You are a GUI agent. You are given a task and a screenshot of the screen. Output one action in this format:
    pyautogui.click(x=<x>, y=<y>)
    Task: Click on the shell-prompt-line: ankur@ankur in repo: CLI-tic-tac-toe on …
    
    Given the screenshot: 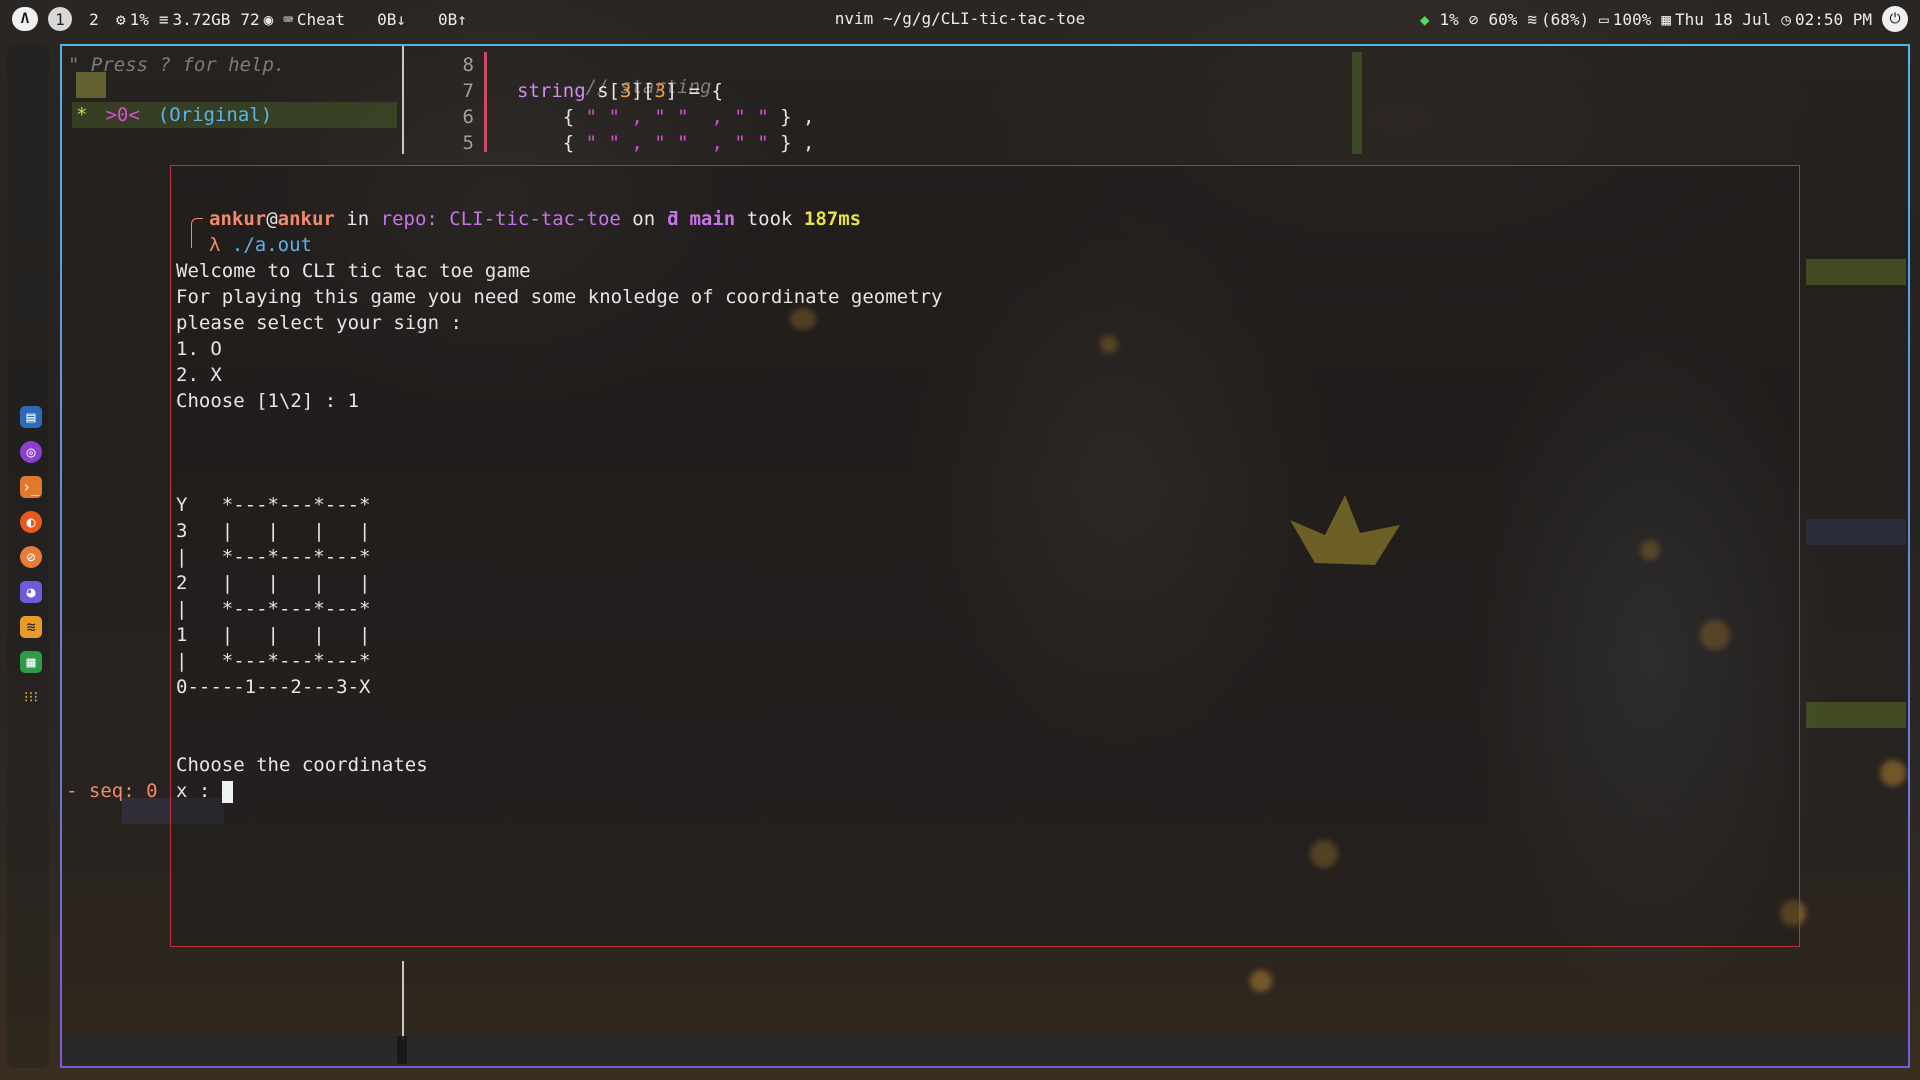 What is the action you would take?
    pyautogui.click(x=535, y=219)
    